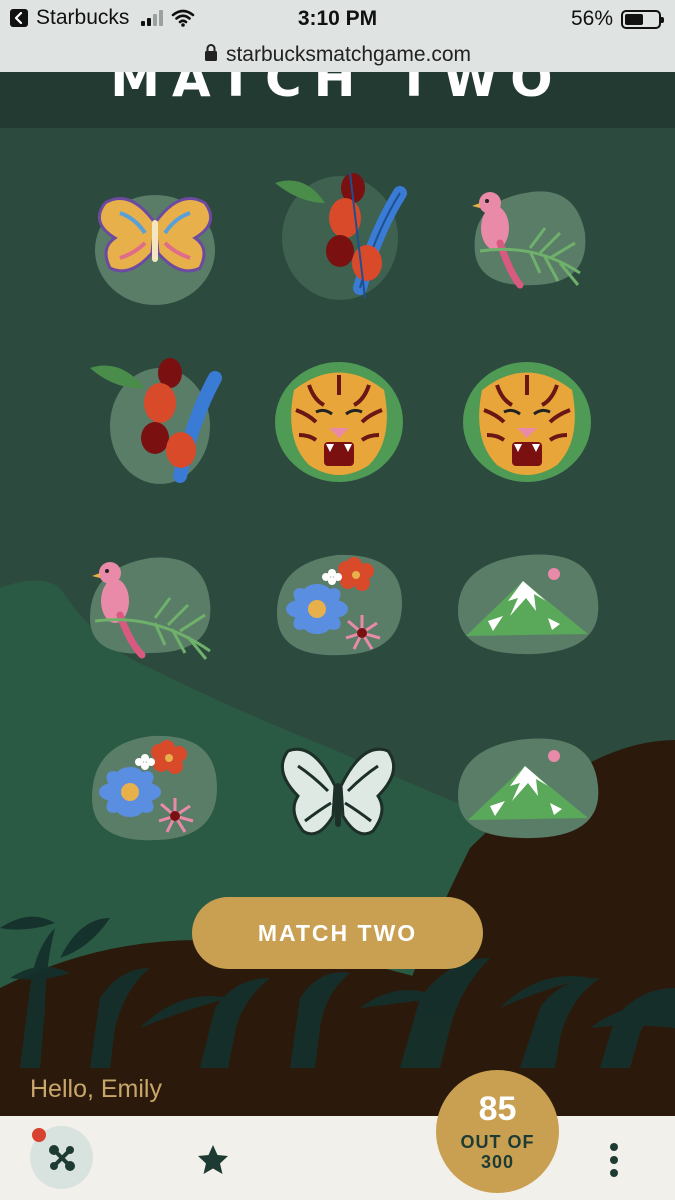 The image size is (675, 1200). Describe the element at coordinates (614, 1160) in the screenshot. I see `more-options-icon` at that location.